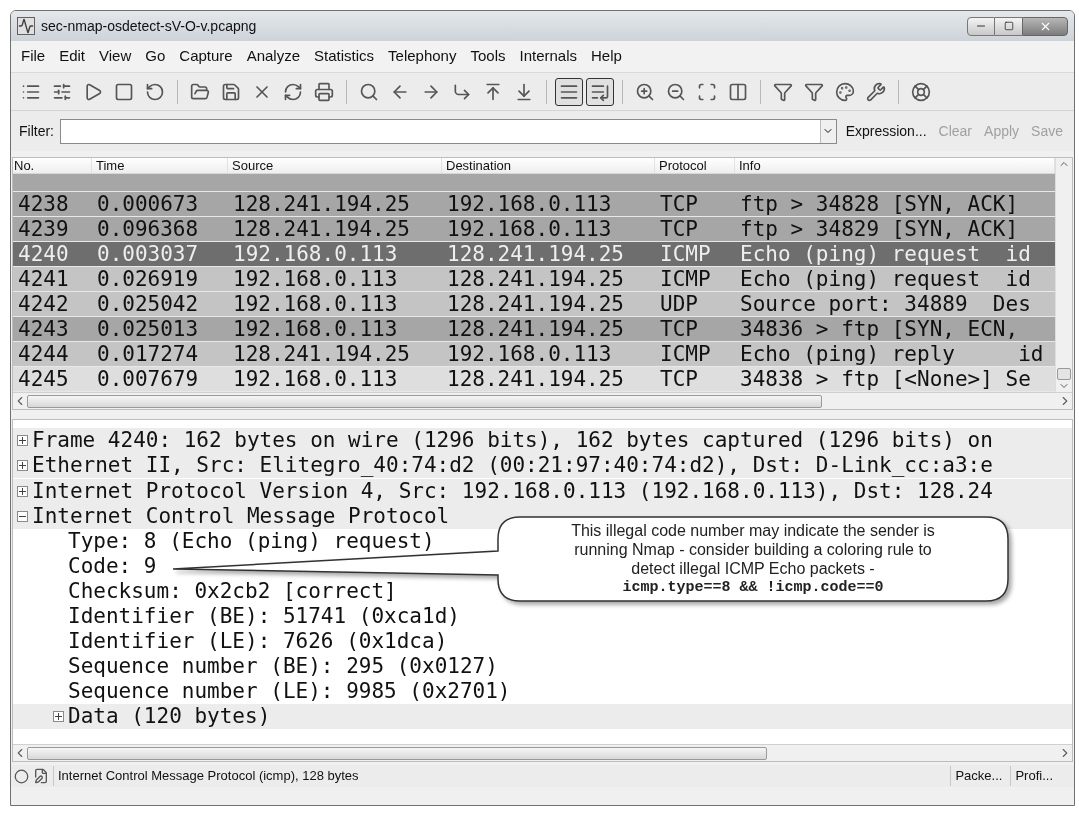  Describe the element at coordinates (344, 56) in the screenshot. I see `menu-item: Statistics` at that location.